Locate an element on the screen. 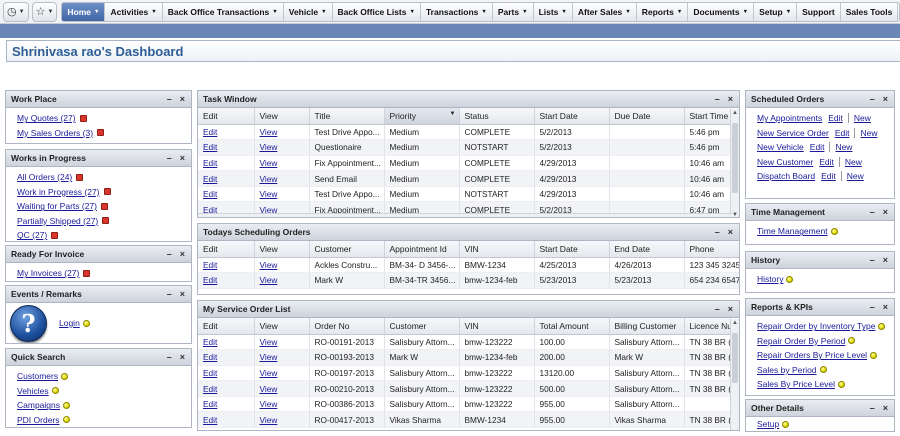 This screenshot has width=900, height=436. menu-item-sales-tools: Sales Tools is located at coordinates (869, 11).